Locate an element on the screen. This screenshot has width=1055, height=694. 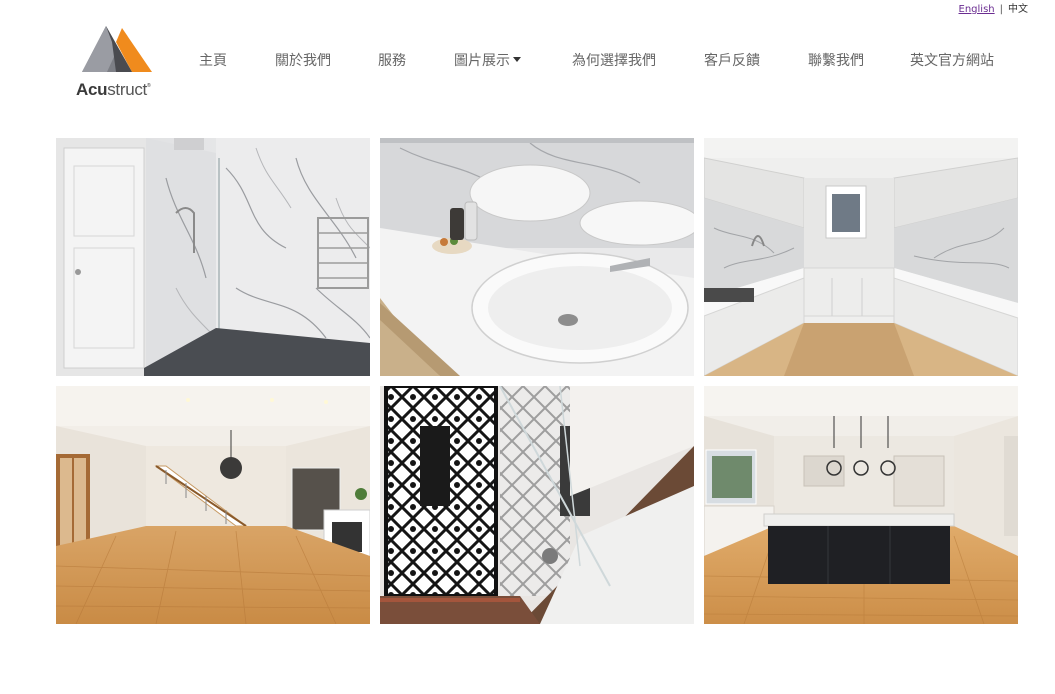
gallery-photo-living-staircase is located at coordinates (213, 505).